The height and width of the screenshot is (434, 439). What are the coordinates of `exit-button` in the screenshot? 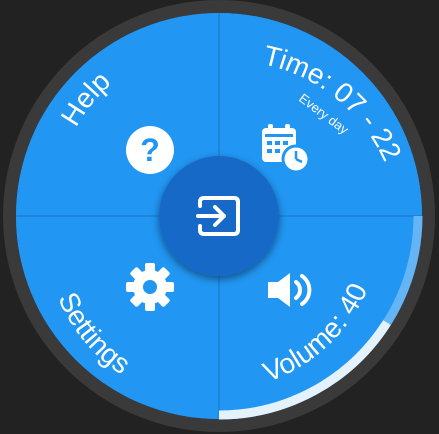 It's located at (219, 216).